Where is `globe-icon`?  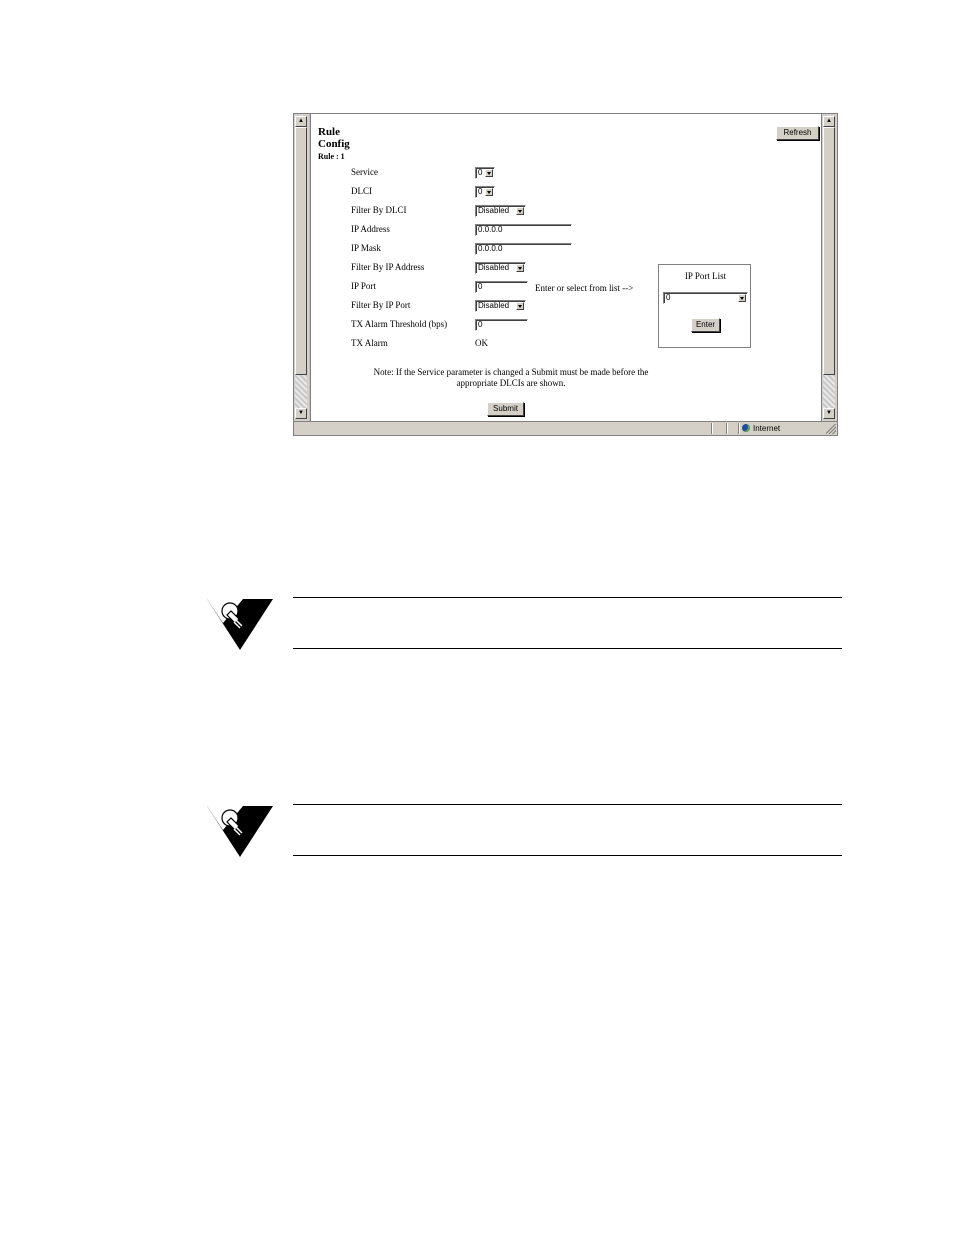
globe-icon is located at coordinates (746, 428).